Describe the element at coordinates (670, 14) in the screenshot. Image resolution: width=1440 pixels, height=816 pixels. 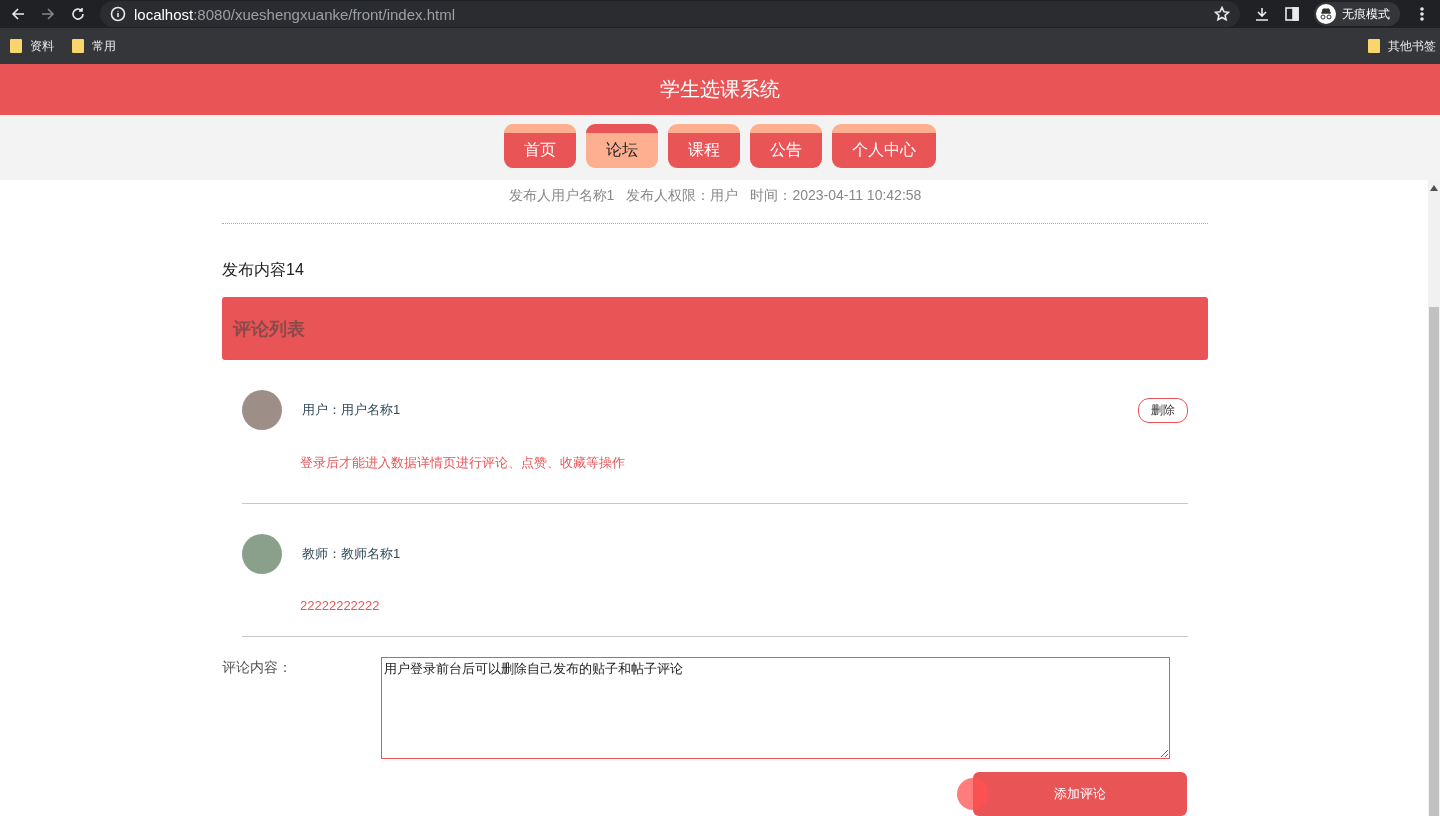
I see `address-bar: localhost:8080/xueshengxuanke/front/index.html` at that location.